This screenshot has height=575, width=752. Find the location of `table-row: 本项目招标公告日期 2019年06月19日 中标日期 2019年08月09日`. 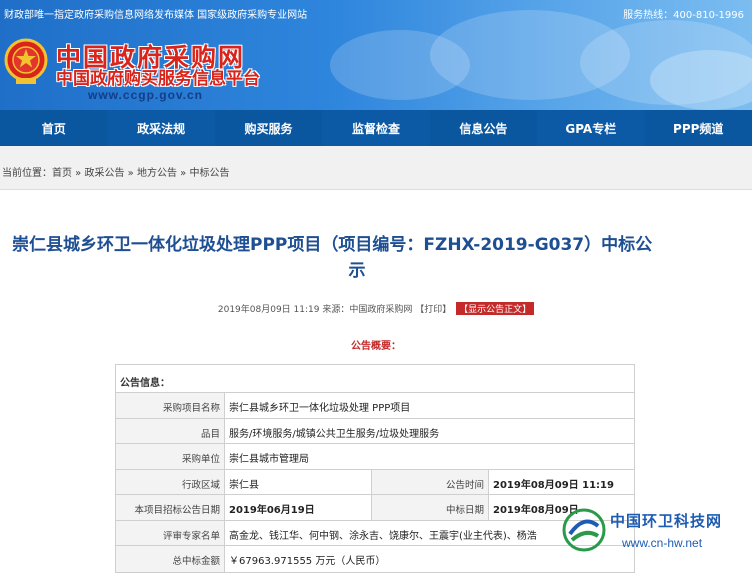

table-row: 本项目招标公告日期 2019年06月19日 中标日期 2019年08月09日 is located at coordinates (375, 508).